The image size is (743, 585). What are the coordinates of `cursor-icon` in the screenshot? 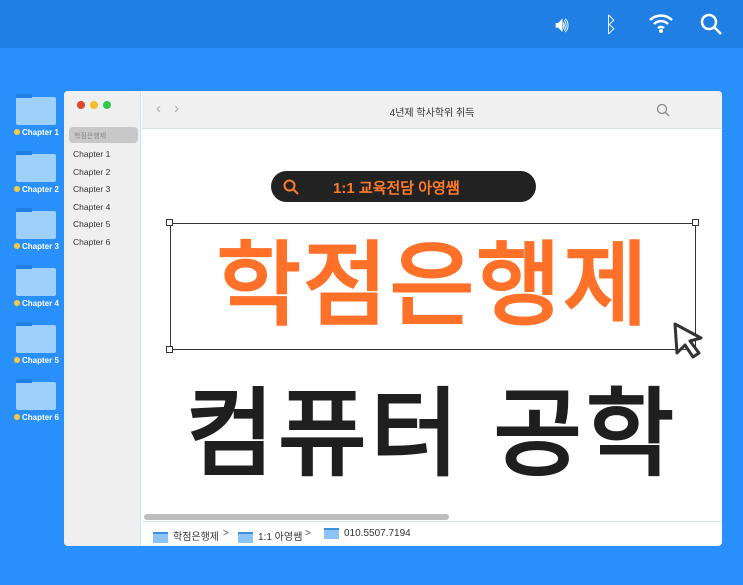 It's located at (688, 340).